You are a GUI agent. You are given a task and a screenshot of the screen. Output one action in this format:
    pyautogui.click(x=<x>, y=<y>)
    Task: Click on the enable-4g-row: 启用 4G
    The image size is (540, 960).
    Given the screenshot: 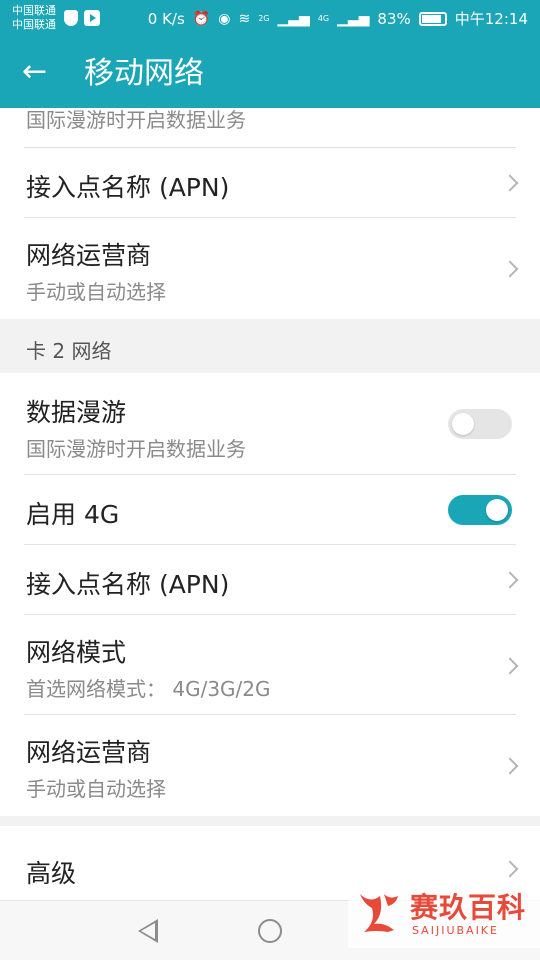 What is the action you would take?
    pyautogui.click(x=270, y=510)
    